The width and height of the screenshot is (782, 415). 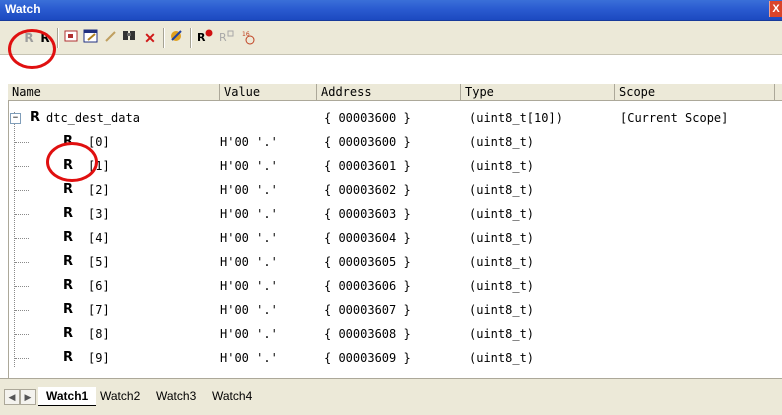 I want to click on tab-watch3: Watch3, so click(x=176, y=396).